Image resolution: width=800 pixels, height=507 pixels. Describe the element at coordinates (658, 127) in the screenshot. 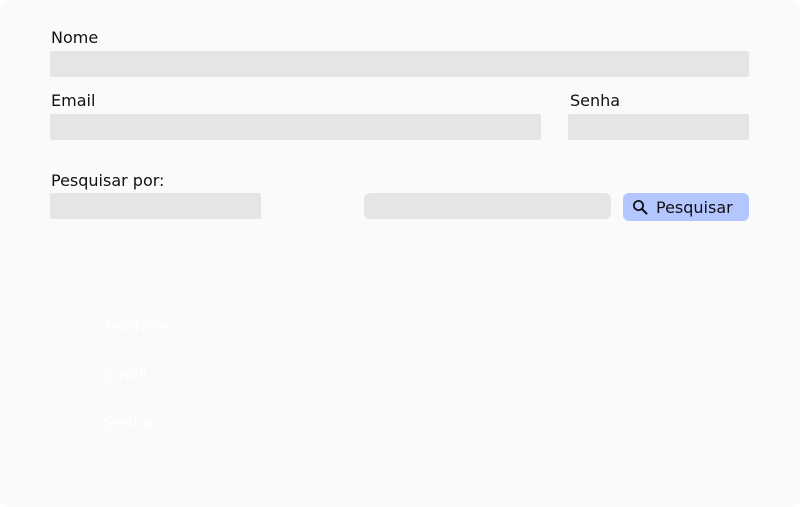

I see `senha-input` at that location.